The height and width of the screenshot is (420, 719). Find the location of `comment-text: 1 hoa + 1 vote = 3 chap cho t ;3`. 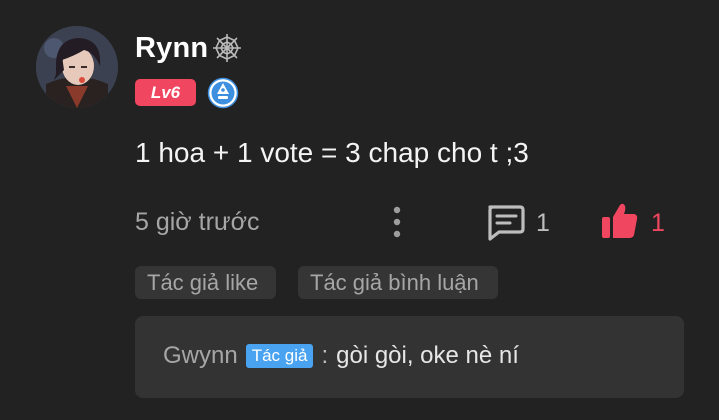

comment-text: 1 hoa + 1 vote = 3 chap cho t ;3 is located at coordinates (332, 152).